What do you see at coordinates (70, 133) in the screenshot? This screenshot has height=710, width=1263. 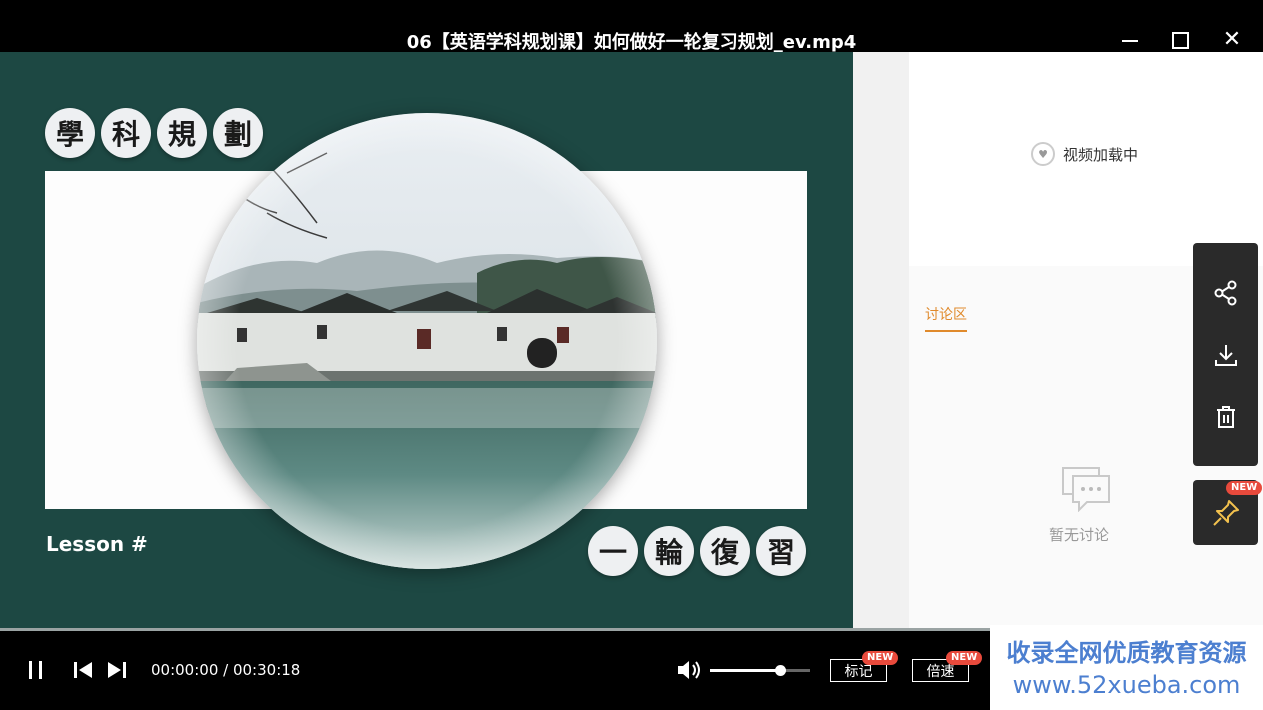 I see `title-char: 學` at bounding box center [70, 133].